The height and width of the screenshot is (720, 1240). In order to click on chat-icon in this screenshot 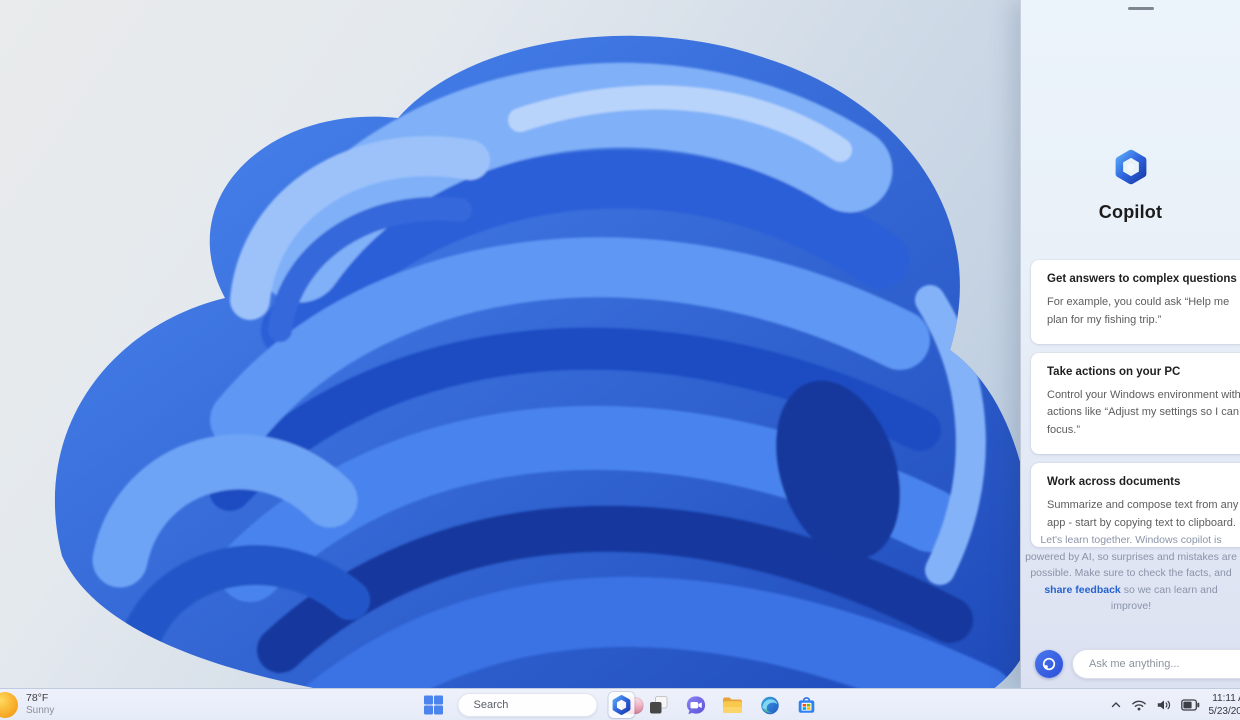, I will do `click(695, 704)`.